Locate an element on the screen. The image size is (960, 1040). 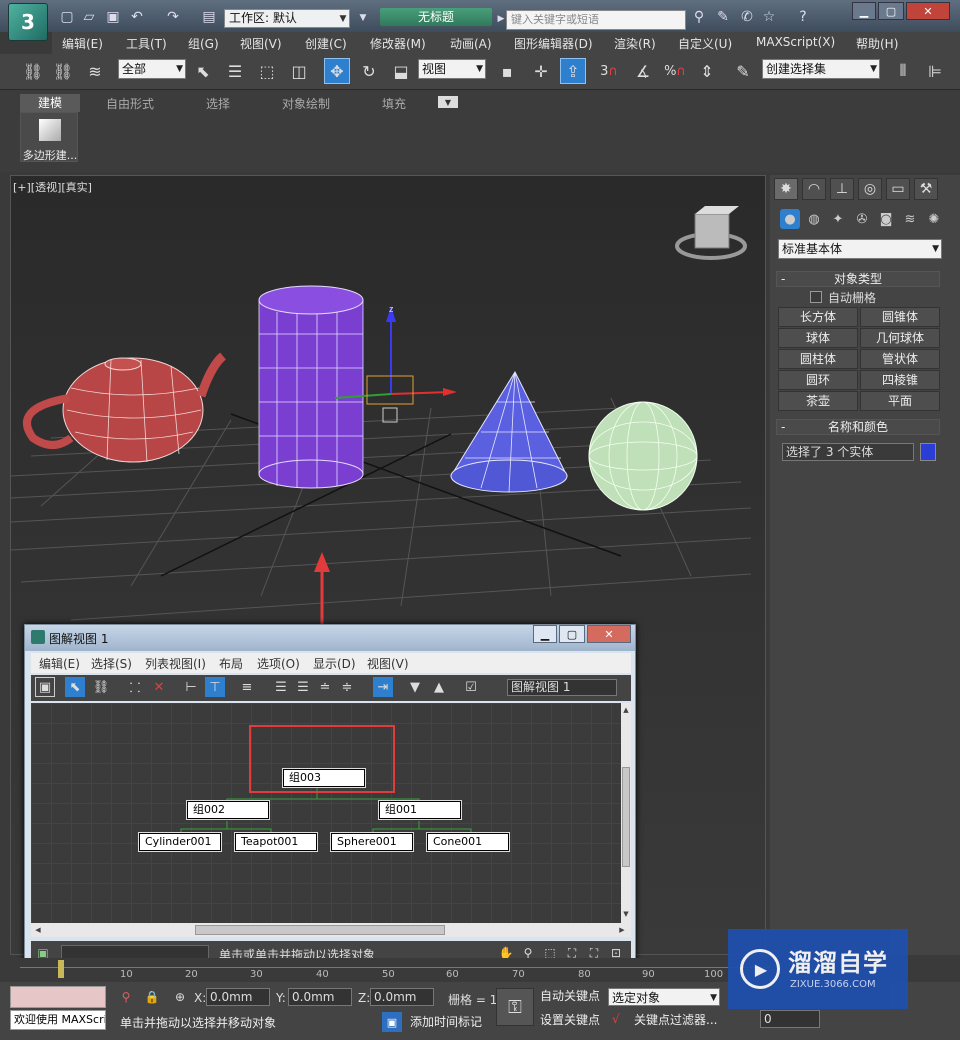
torus-button: 圆环 is located at coordinates (818, 380).